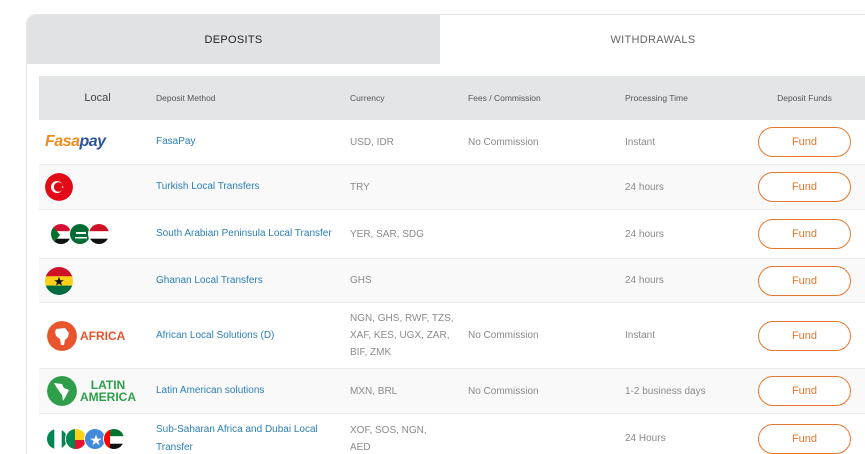 The height and width of the screenshot is (454, 865). I want to click on method-link: FasaPay, so click(253, 142).